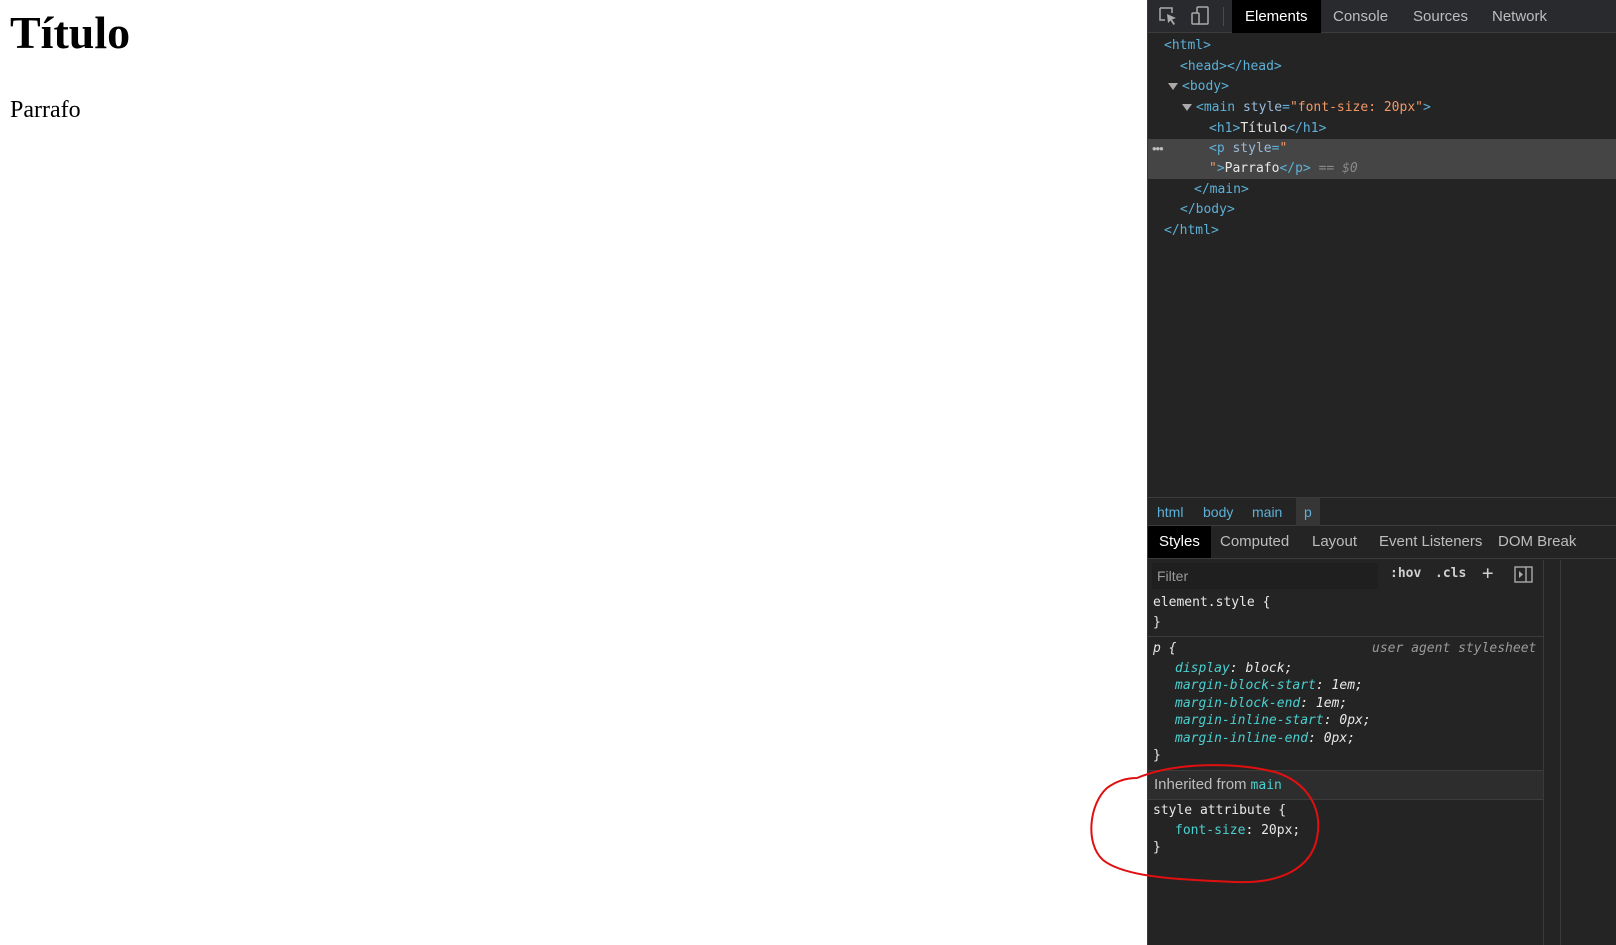 Image resolution: width=1616 pixels, height=945 pixels. I want to click on toggle-sidebar-icon, so click(1524, 577).